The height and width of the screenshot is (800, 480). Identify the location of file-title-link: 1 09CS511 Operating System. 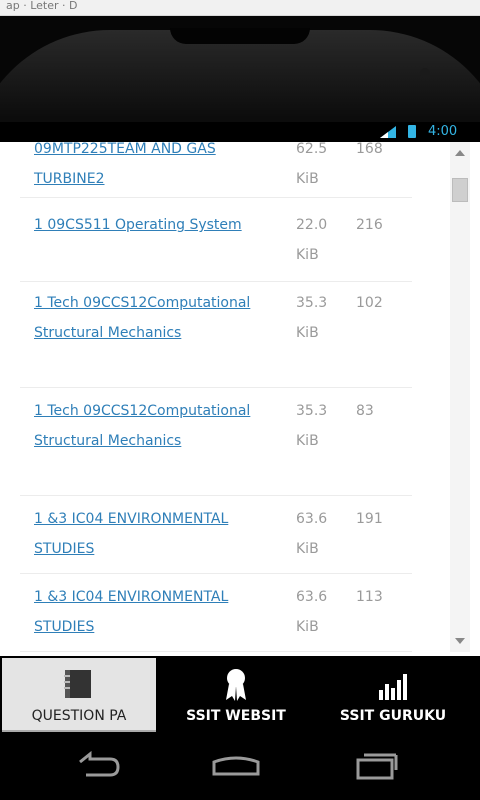
(159, 225).